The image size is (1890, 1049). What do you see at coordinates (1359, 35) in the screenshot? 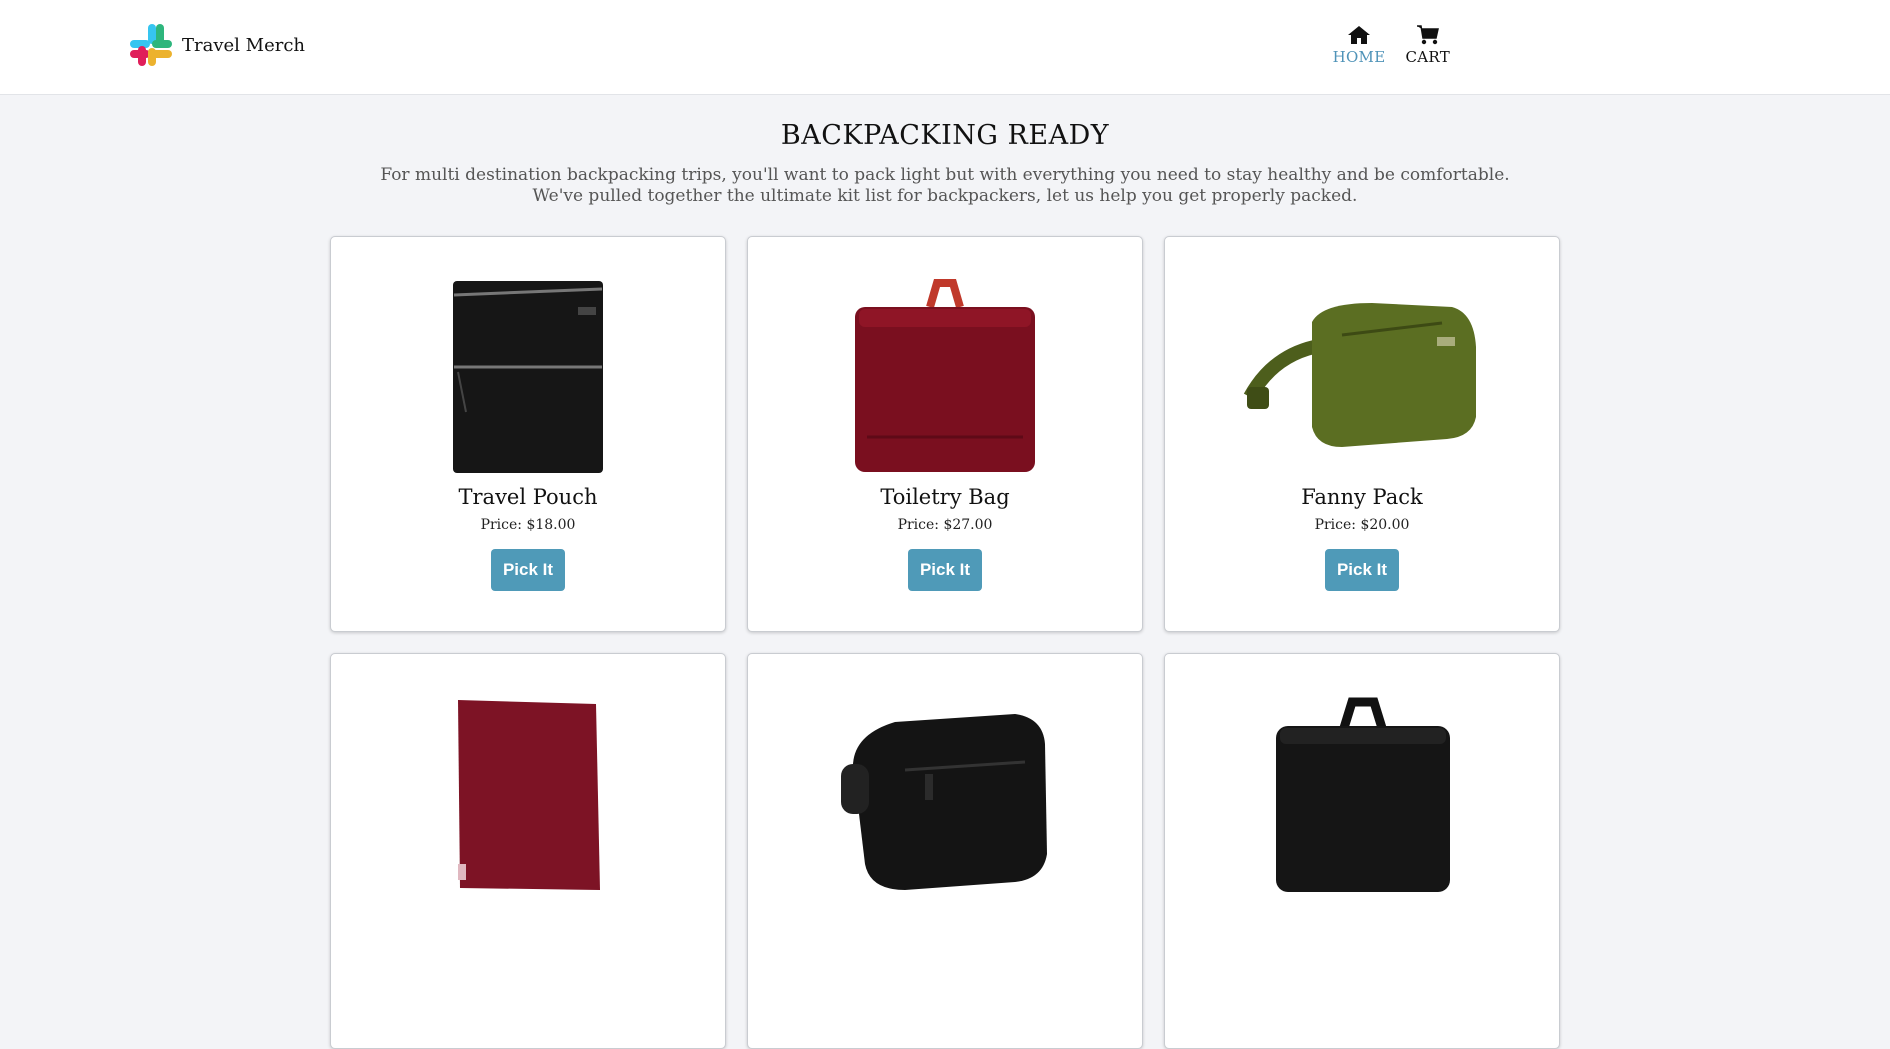
I see `home-icon` at bounding box center [1359, 35].